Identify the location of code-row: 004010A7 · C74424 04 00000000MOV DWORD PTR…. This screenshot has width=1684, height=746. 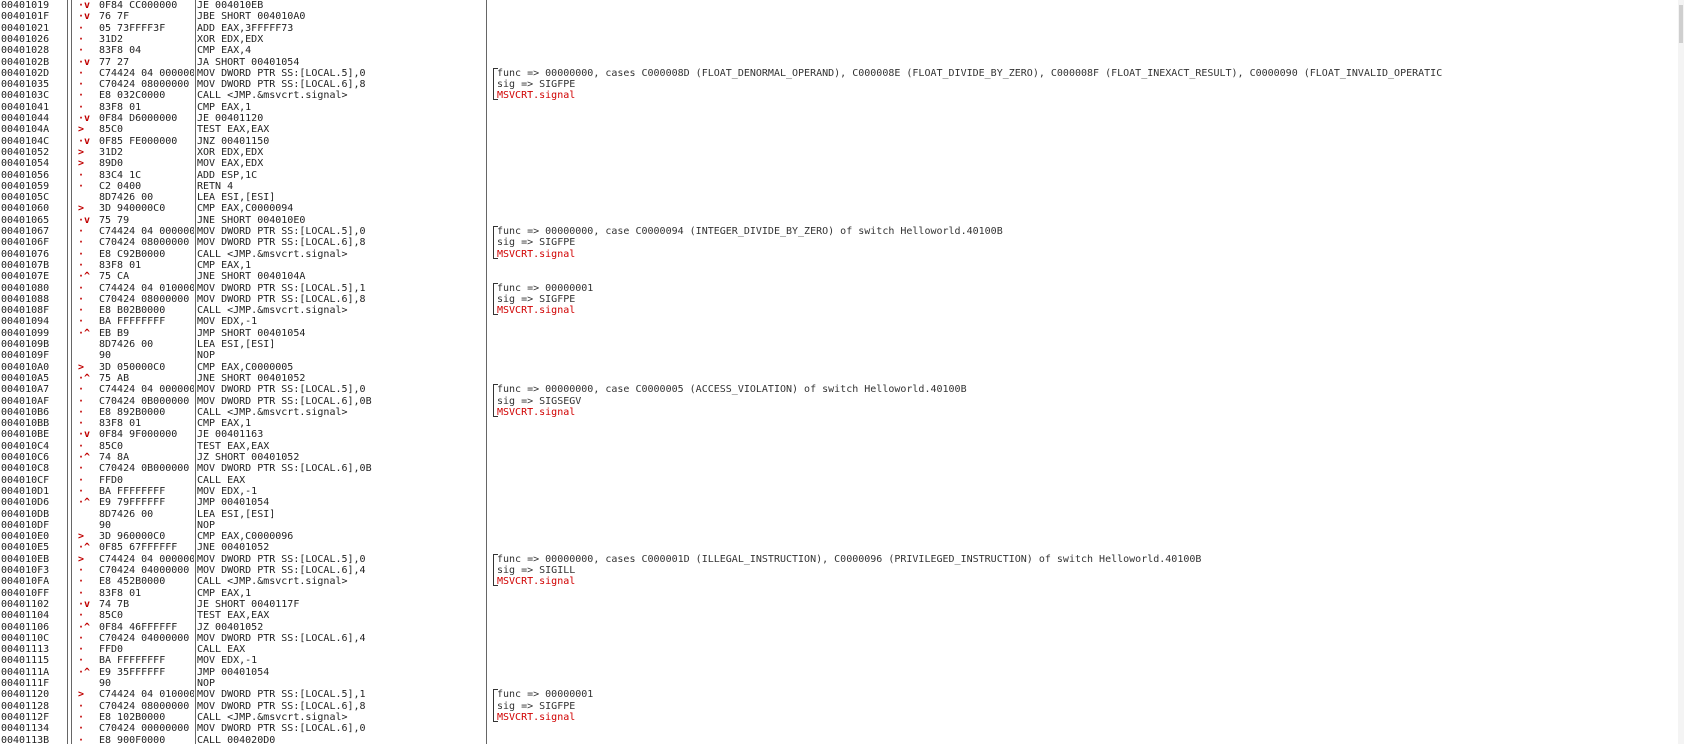
(842, 390).